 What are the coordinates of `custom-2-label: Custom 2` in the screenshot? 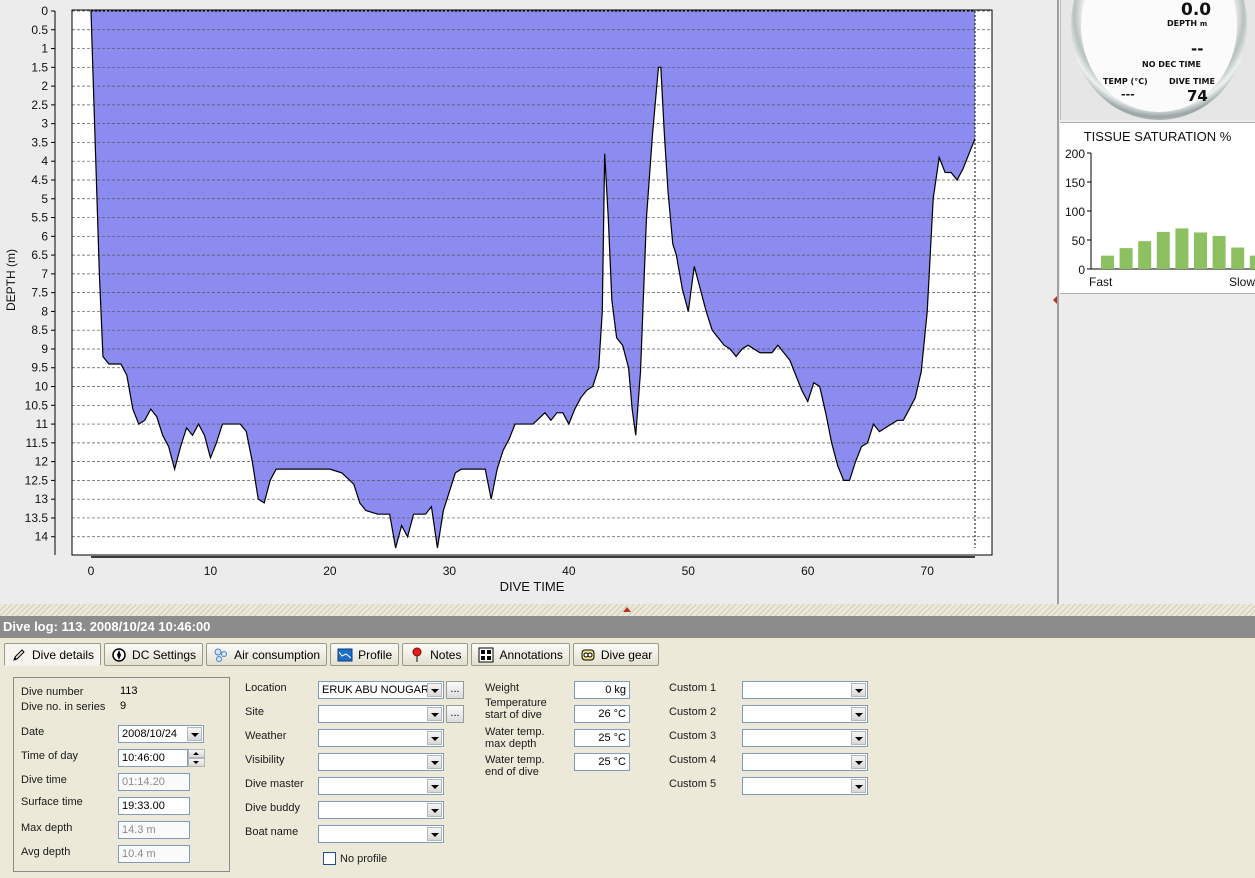 It's located at (693, 712).